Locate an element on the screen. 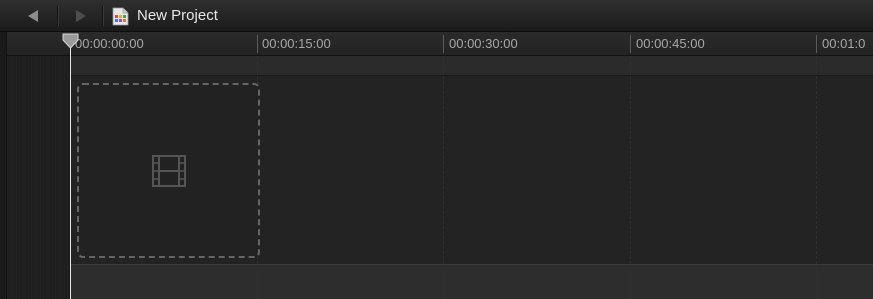  ruler-timecode: 00:01:0 is located at coordinates (844, 43).